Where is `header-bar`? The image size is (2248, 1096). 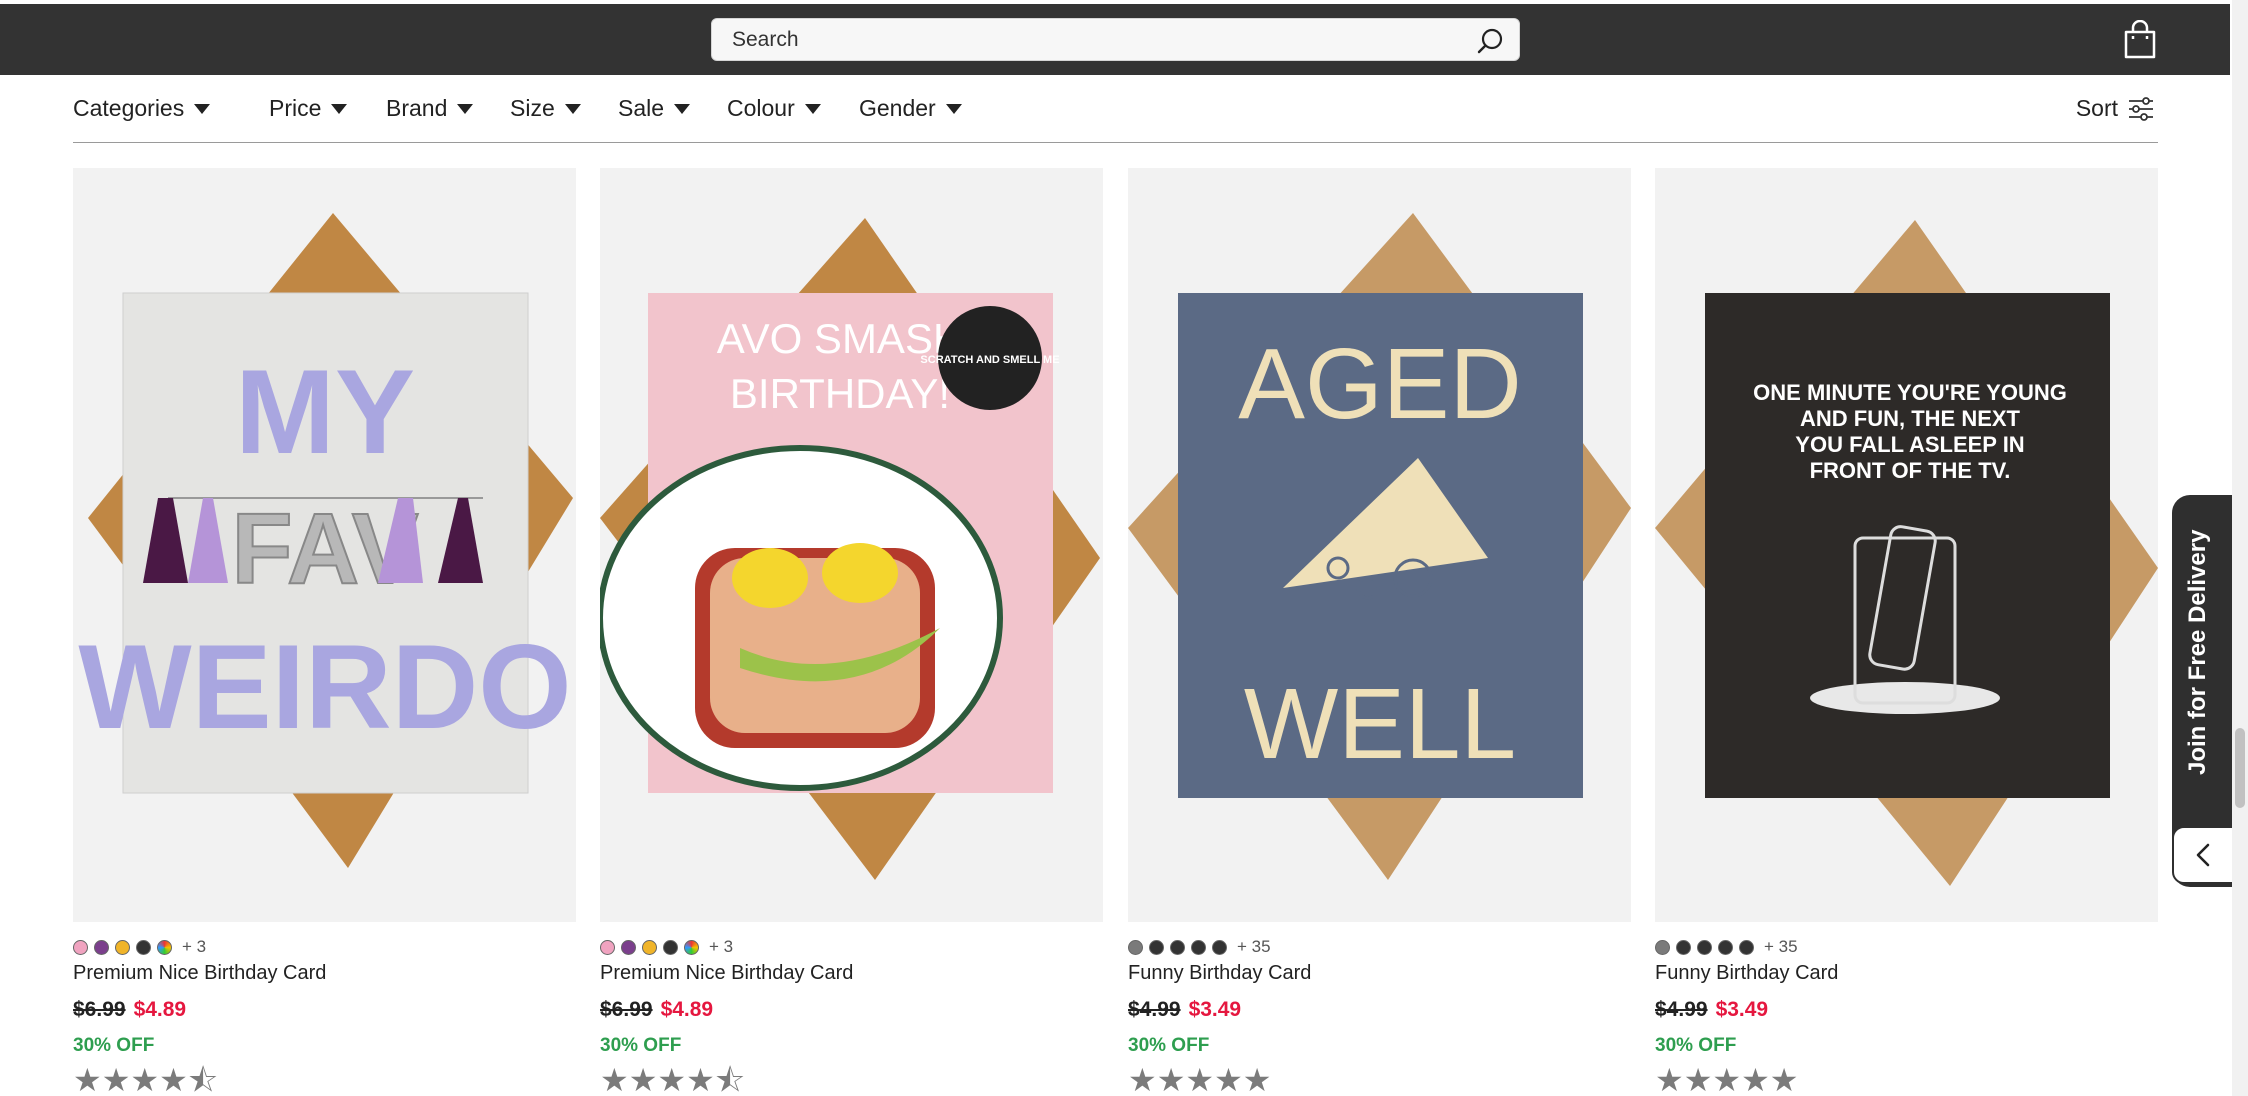 header-bar is located at coordinates (1115, 39).